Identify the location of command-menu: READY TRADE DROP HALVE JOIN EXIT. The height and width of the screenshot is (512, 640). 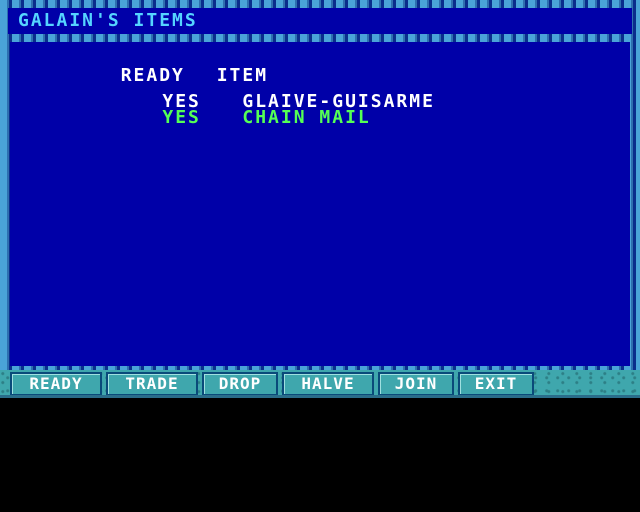
(272, 384).